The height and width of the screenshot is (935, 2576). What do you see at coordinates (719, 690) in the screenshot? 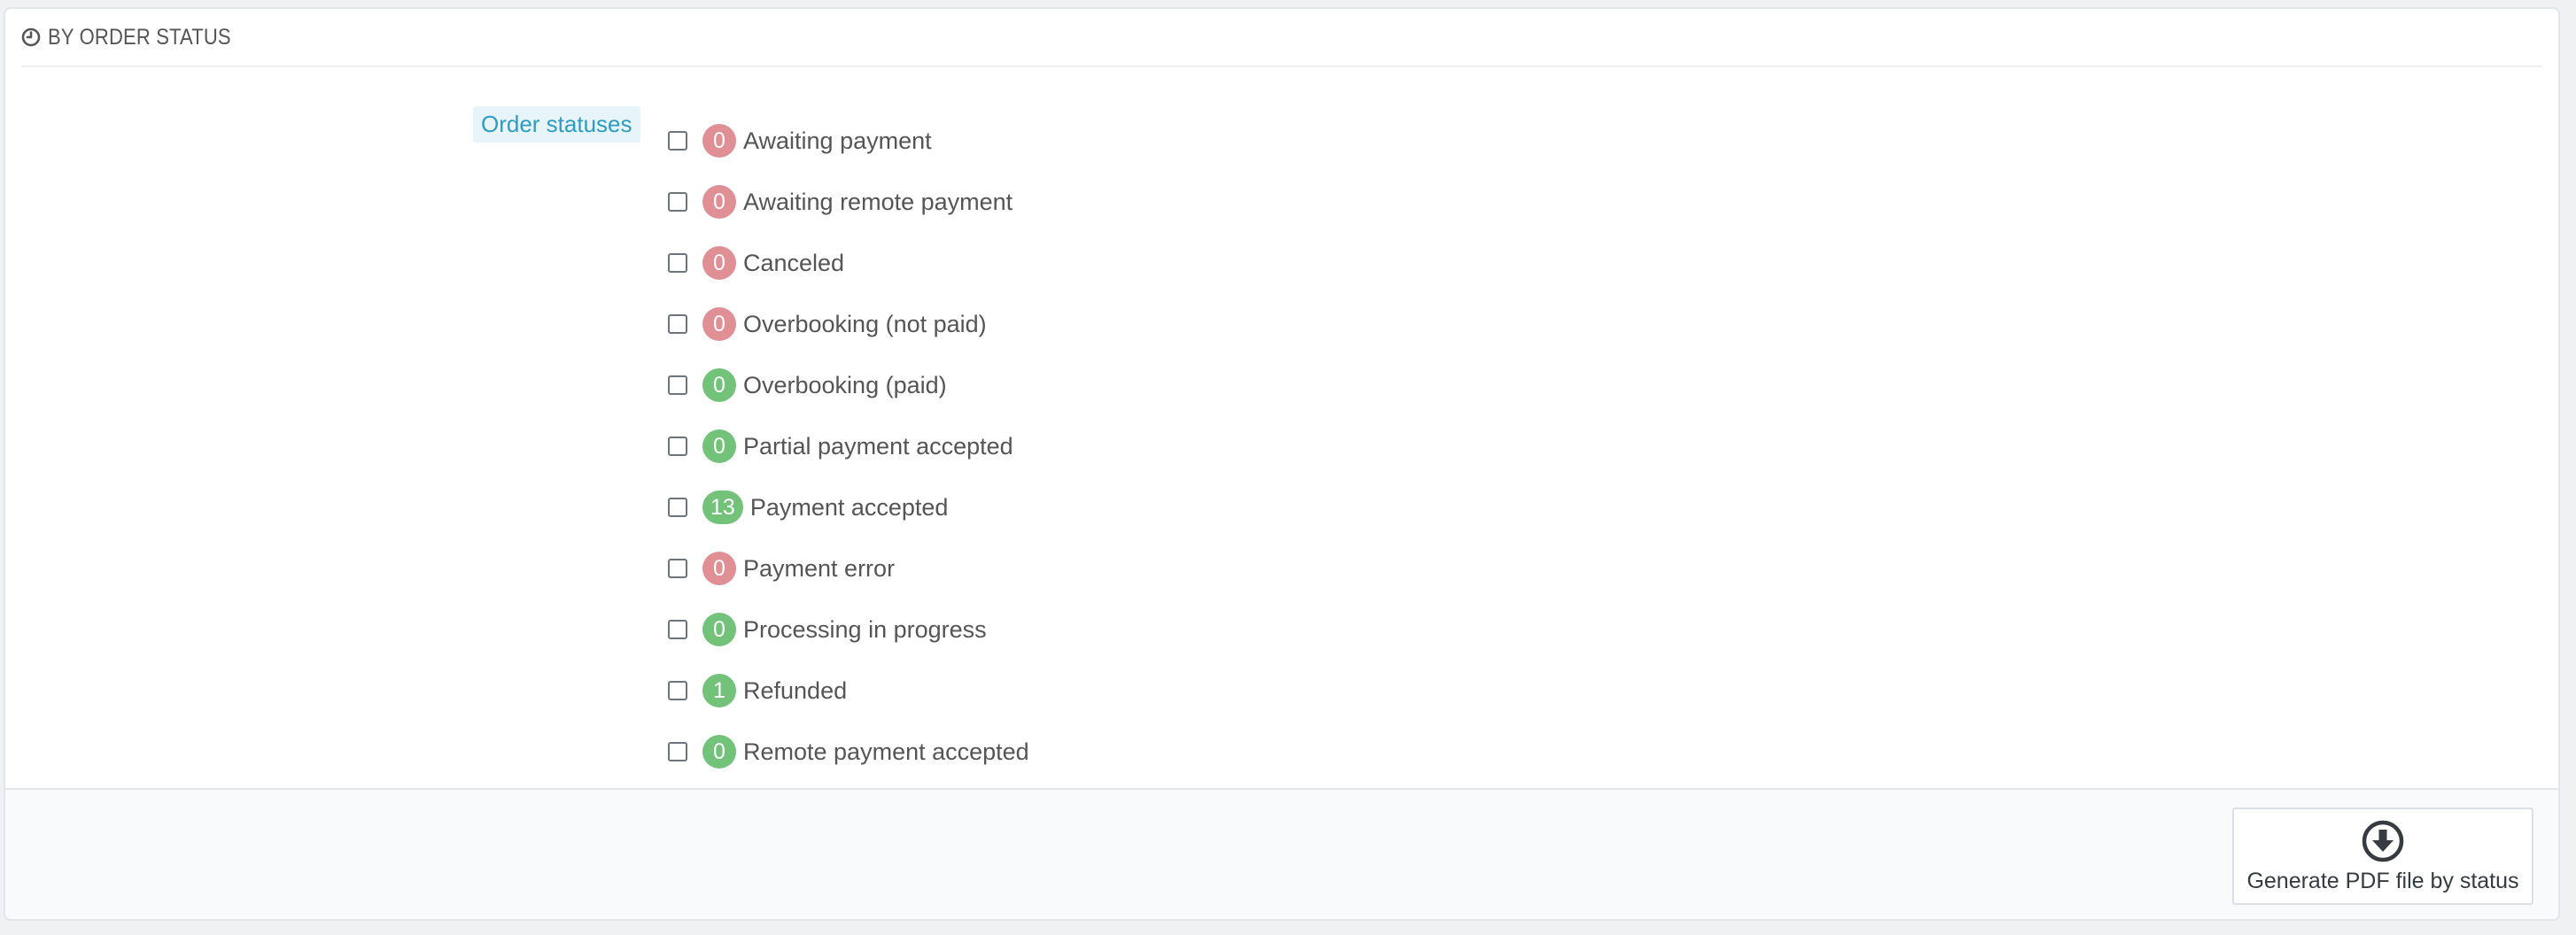
I see `status-count-badge: 1` at bounding box center [719, 690].